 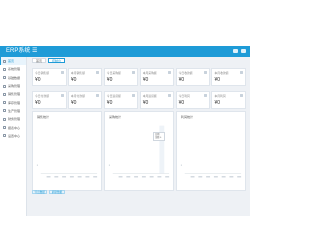 What do you see at coordinates (13, 86) in the screenshot?
I see `sidebar-item-purchase: 采购管理` at bounding box center [13, 86].